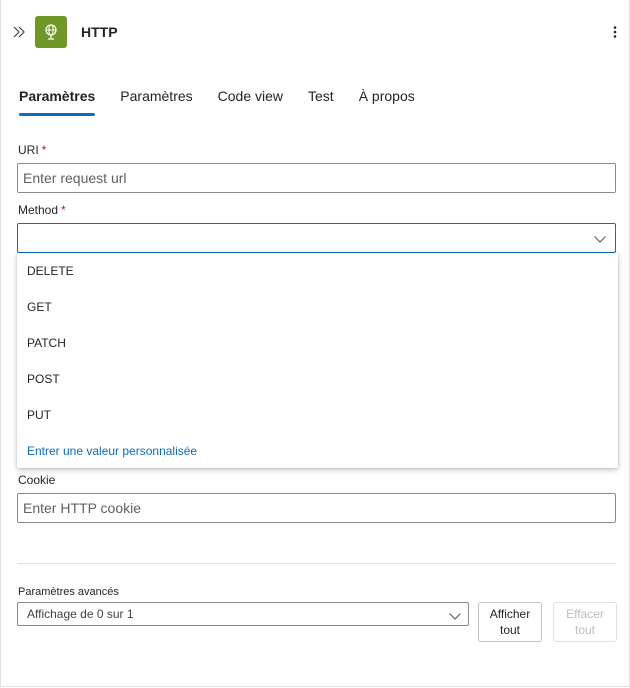  Describe the element at coordinates (250, 101) in the screenshot. I see `tab-code-view: Code view` at that location.